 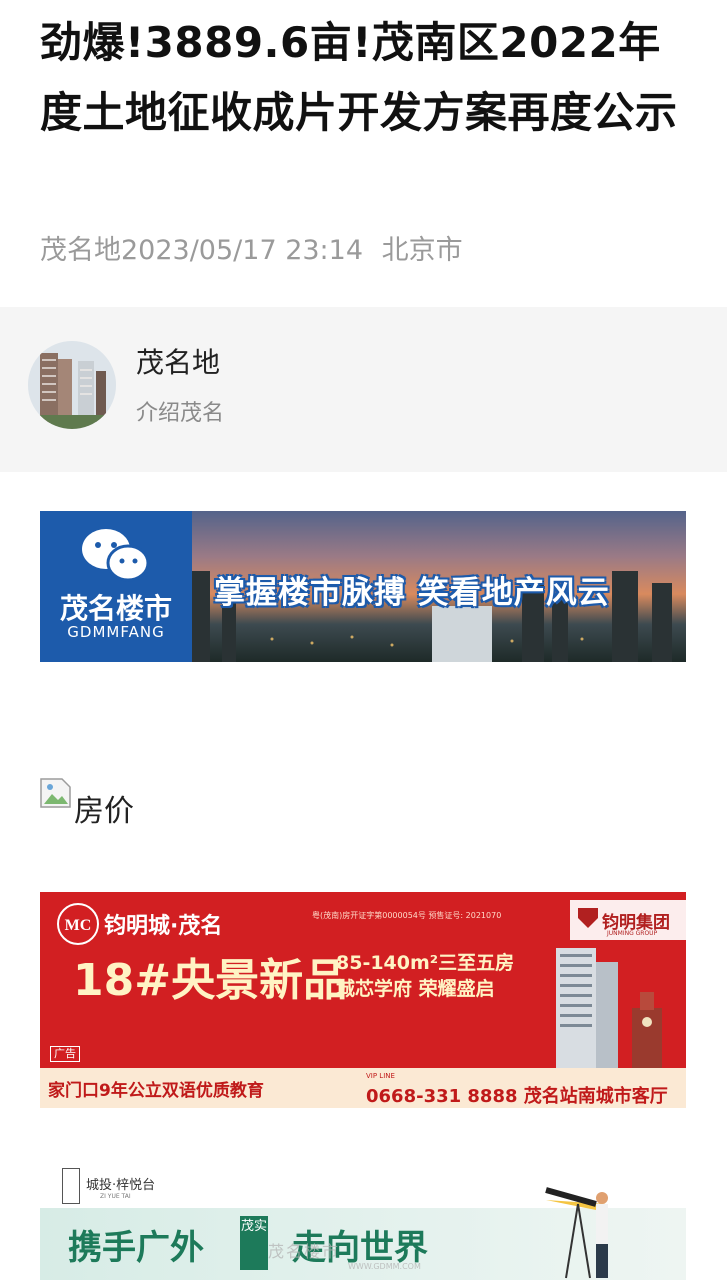 I want to click on telescope-figure-illustration, so click(x=576, y=1233).